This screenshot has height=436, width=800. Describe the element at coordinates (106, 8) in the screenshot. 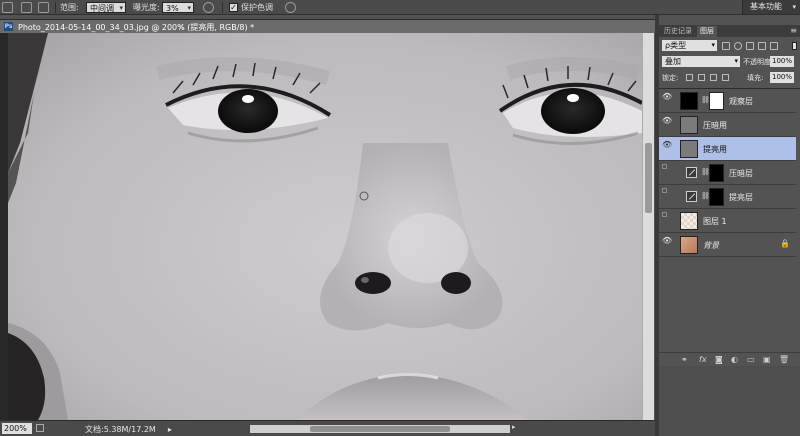

I see `range-dropdown: 中间调` at that location.